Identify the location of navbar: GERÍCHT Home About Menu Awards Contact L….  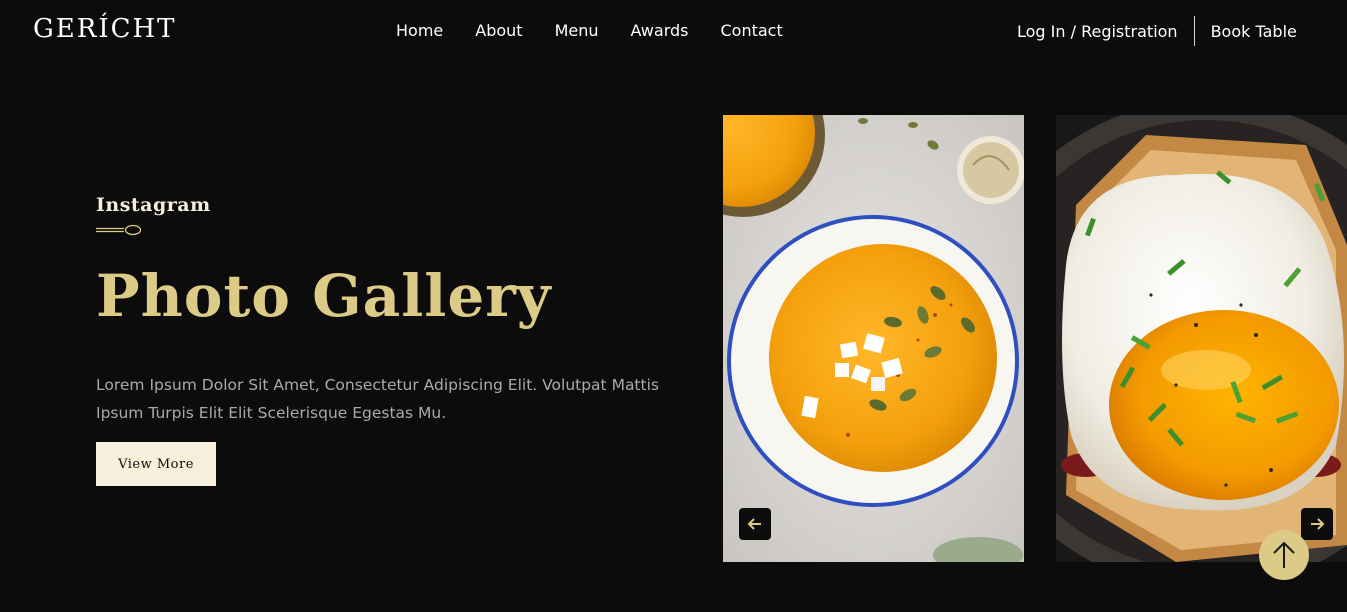
(673, 31).